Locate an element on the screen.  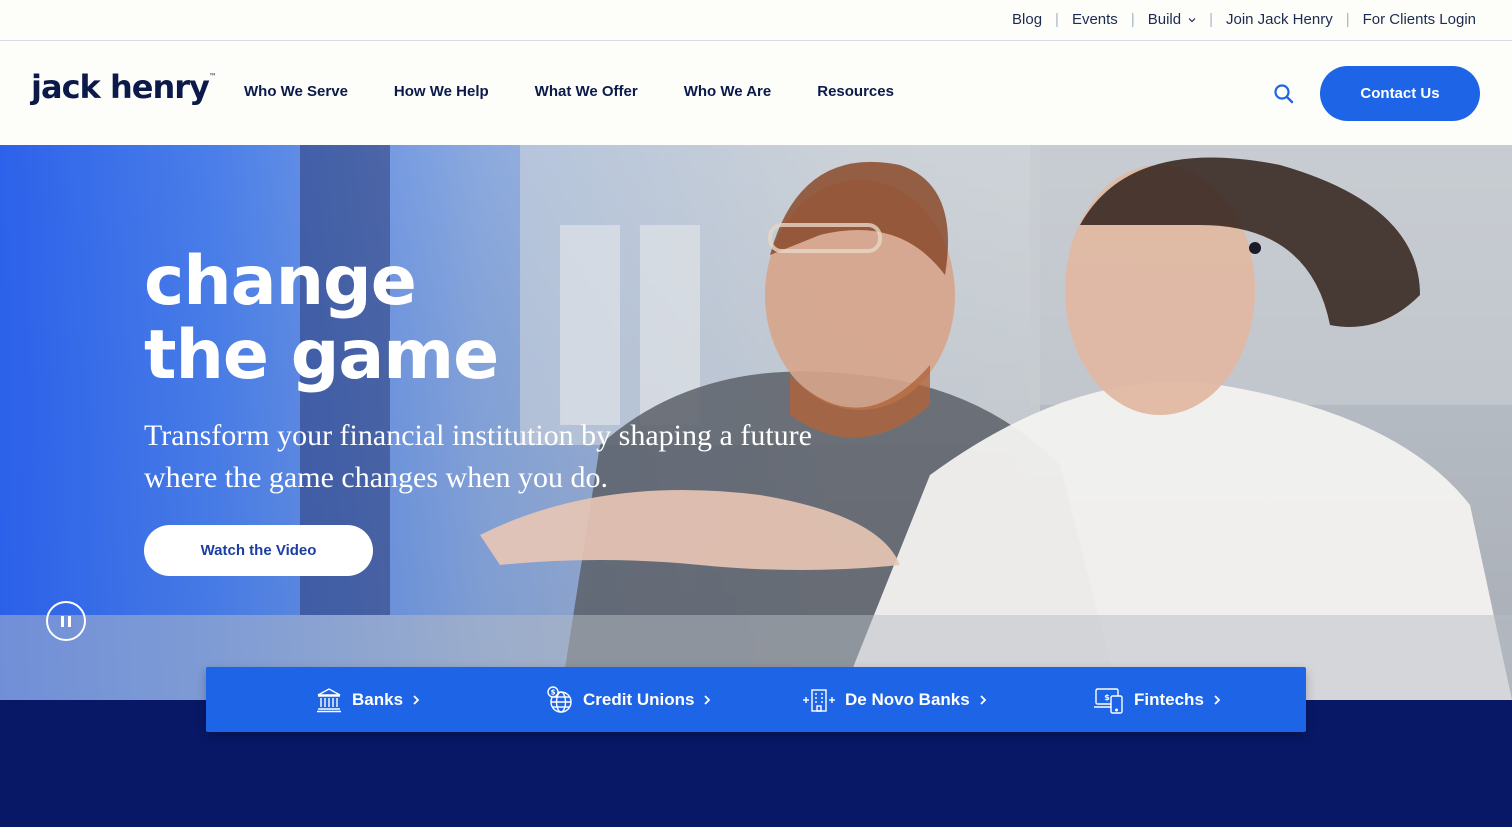
utility-link-client-login: For Clients Login is located at coordinates (1419, 19).